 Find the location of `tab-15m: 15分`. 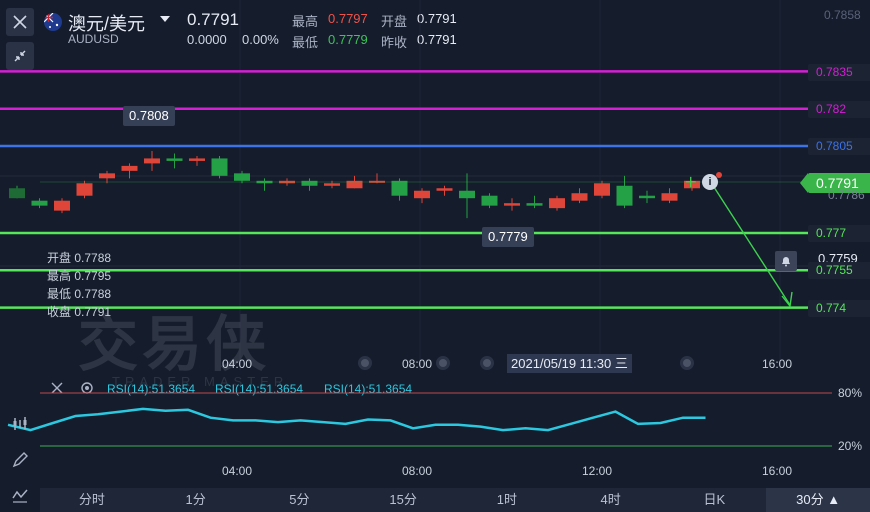

tab-15m: 15分 is located at coordinates (403, 500).